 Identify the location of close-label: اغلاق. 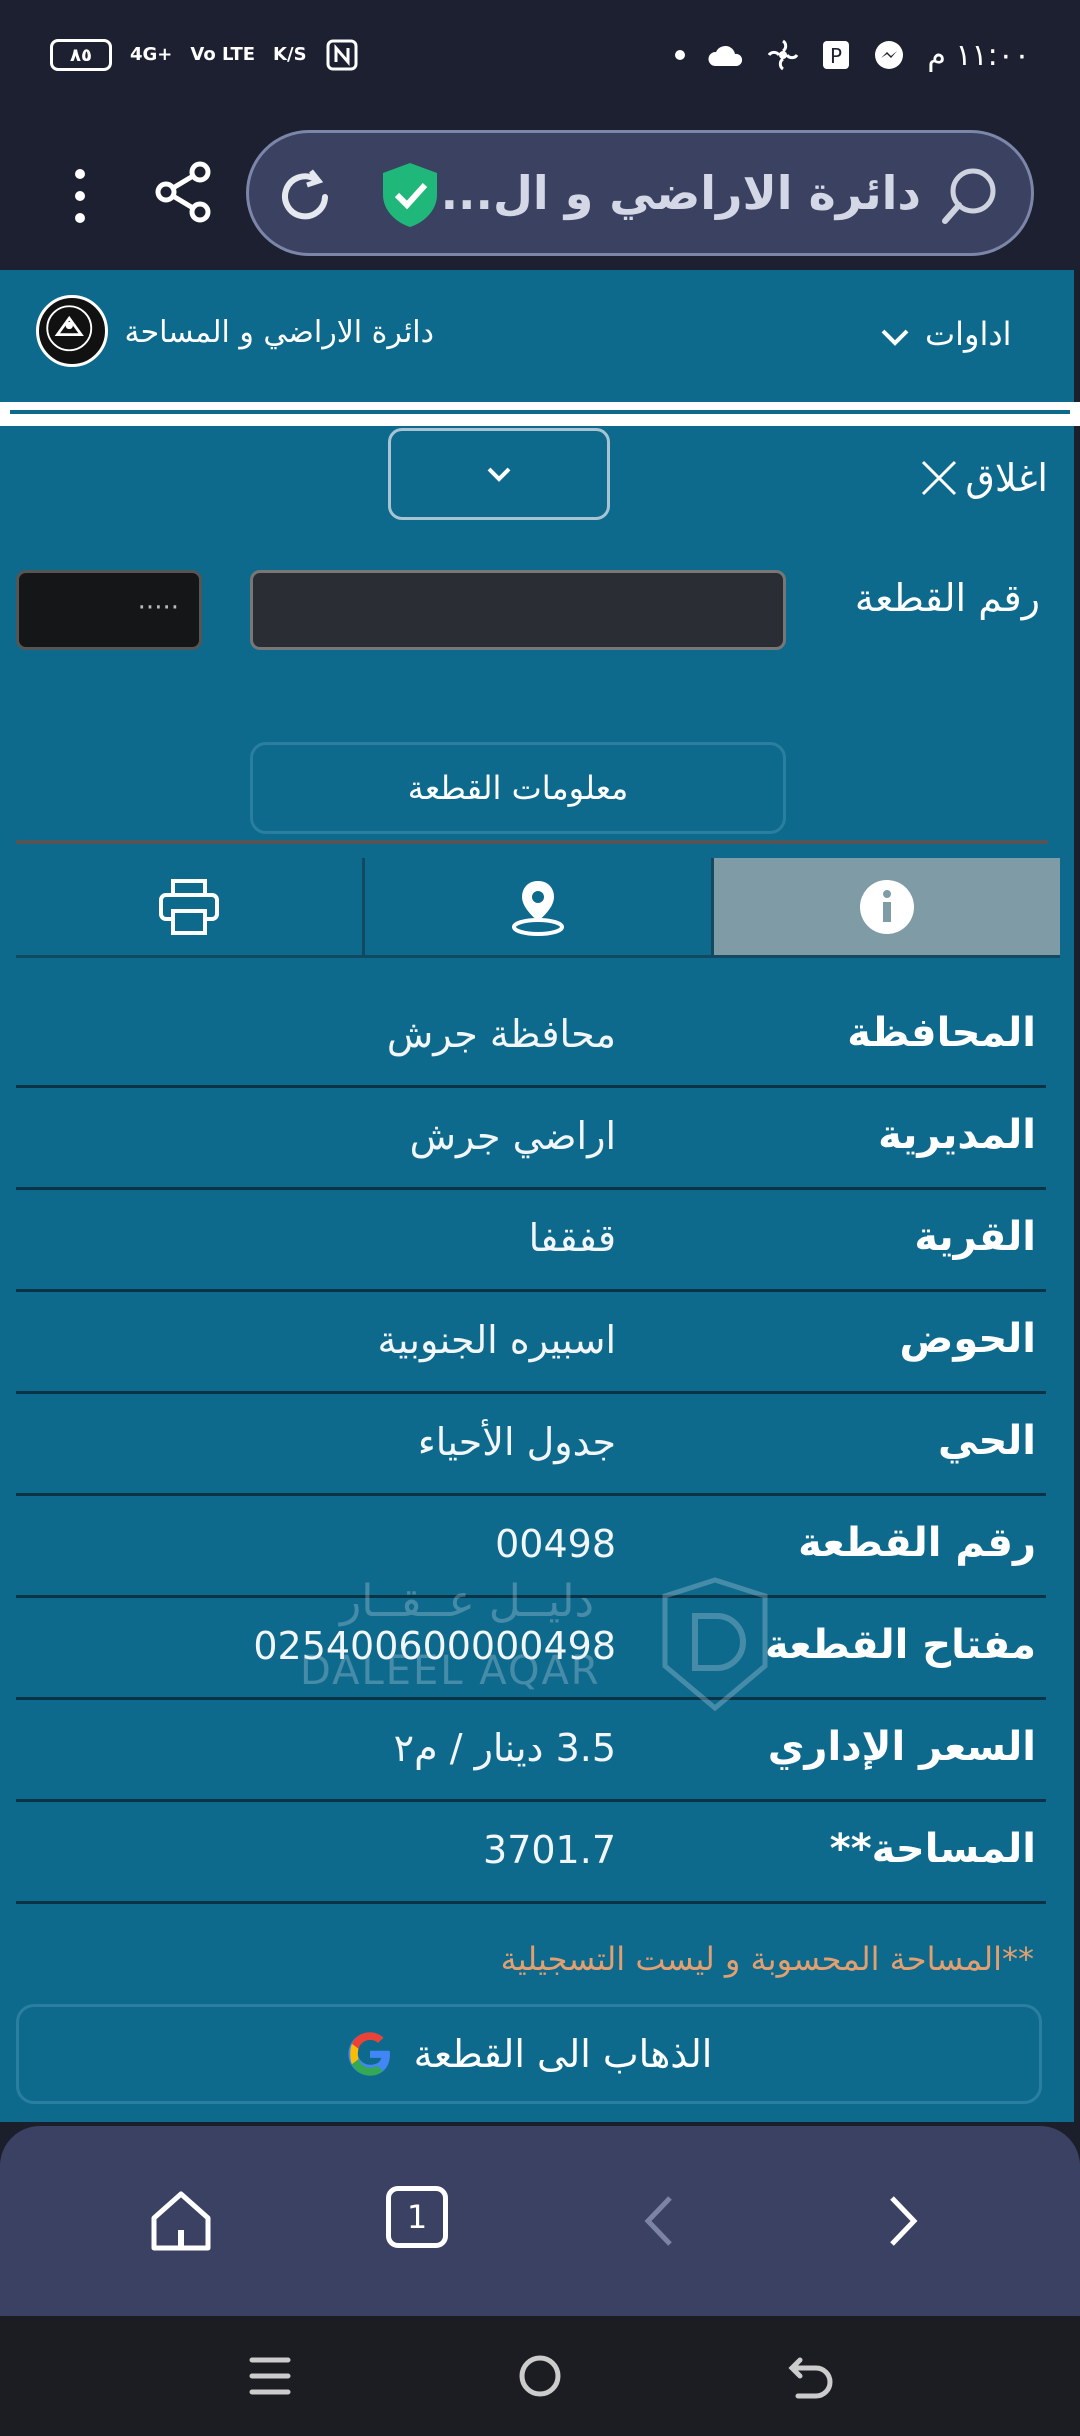
(1006, 478).